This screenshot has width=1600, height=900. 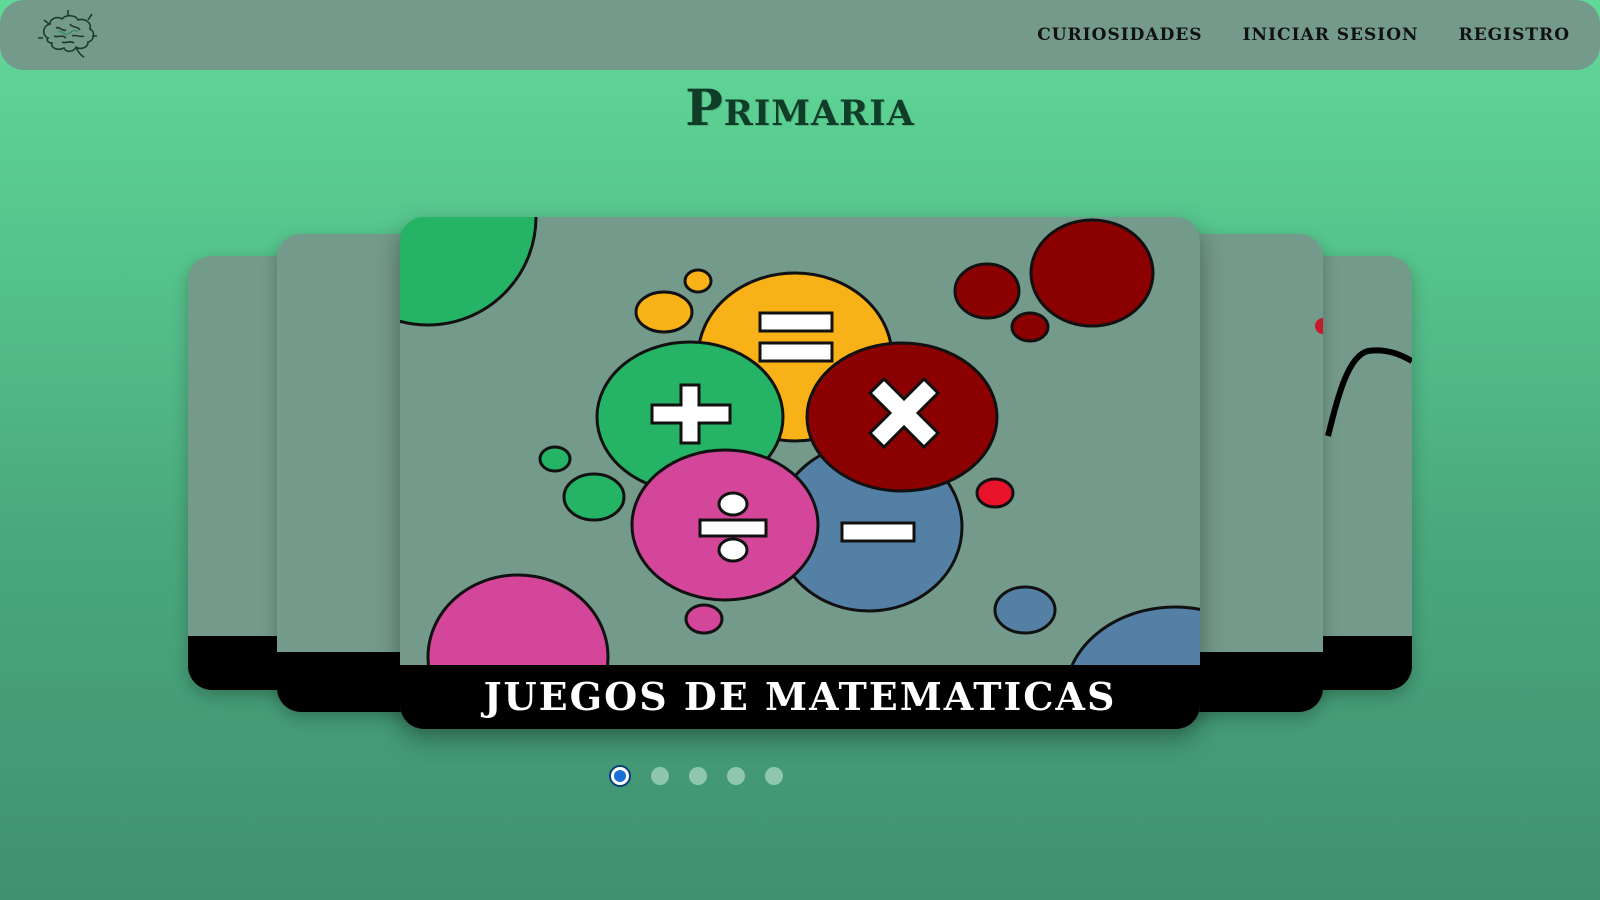 What do you see at coordinates (800, 697) in the screenshot?
I see `card-caption: JUEGOS DE MATEMATICAS` at bounding box center [800, 697].